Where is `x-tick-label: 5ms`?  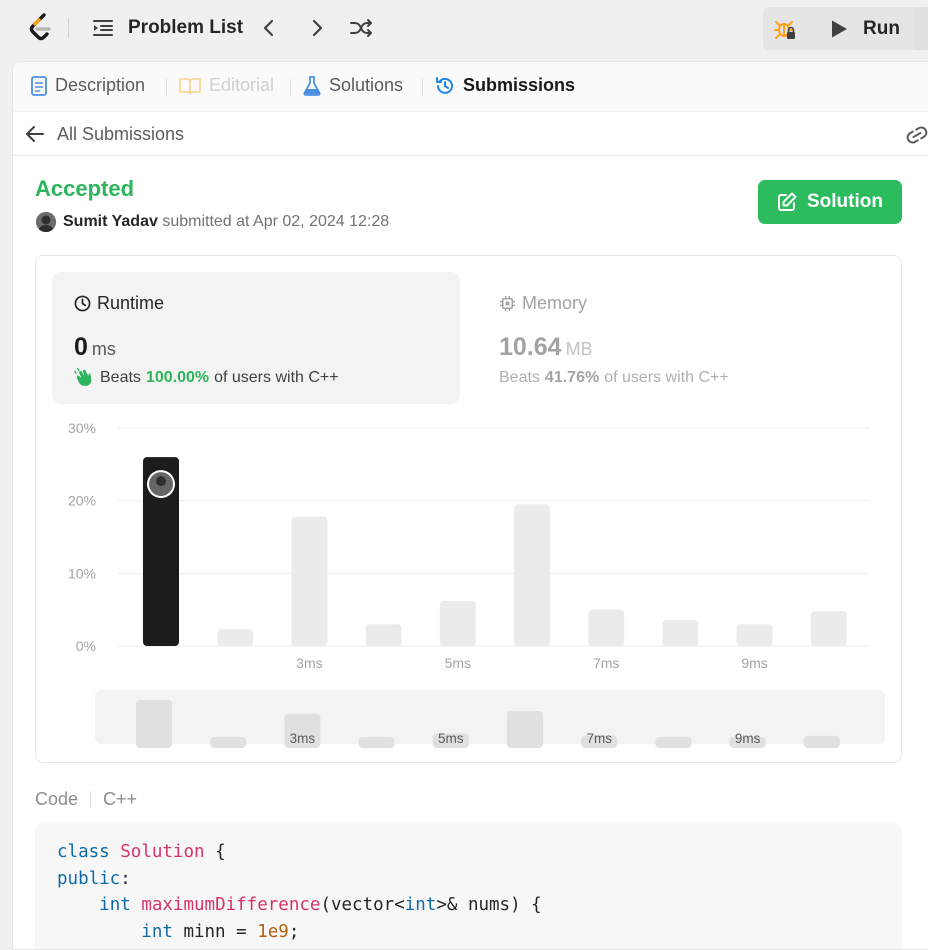
x-tick-label: 5ms is located at coordinates (458, 663).